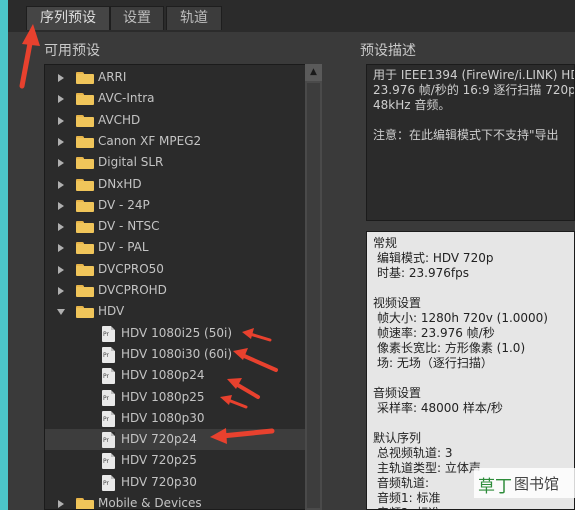 This screenshot has height=510, width=575. Describe the element at coordinates (176, 162) in the screenshot. I see `tree-folder: Digital SLR` at that location.